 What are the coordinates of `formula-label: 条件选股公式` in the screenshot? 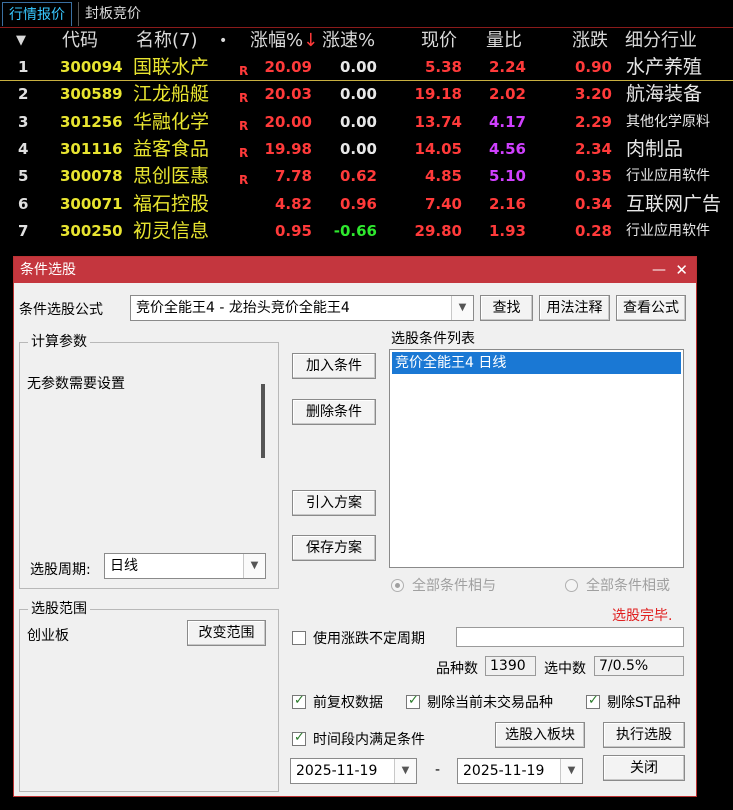 It's located at (61, 310).